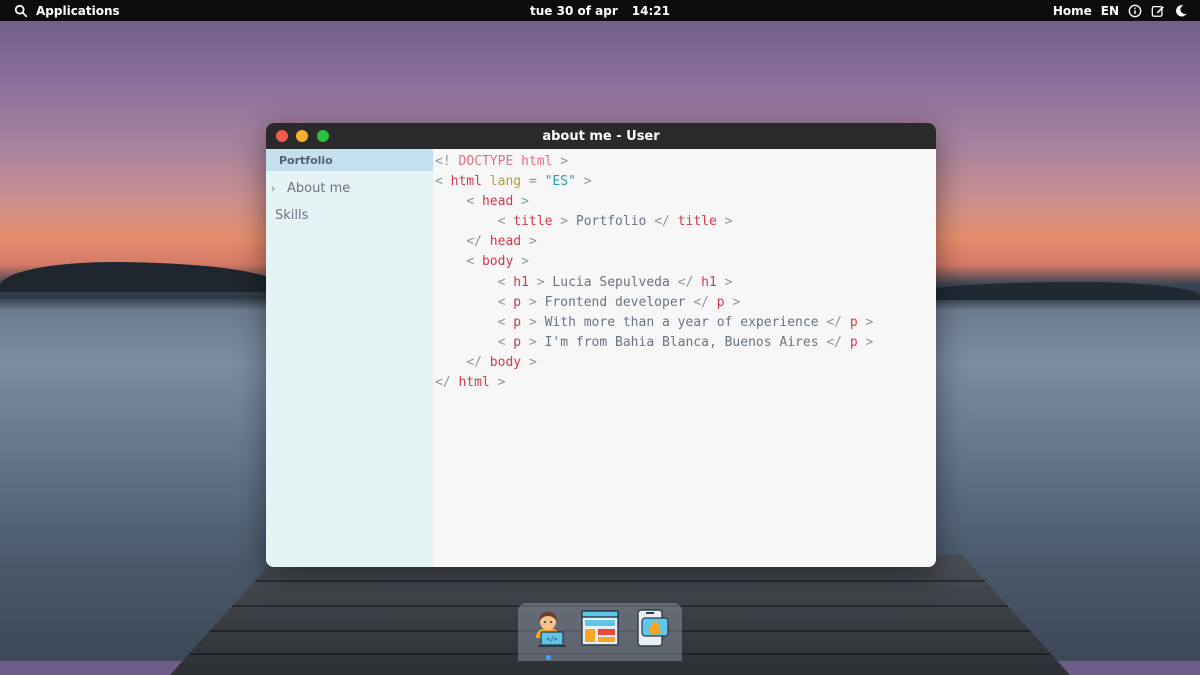 The image size is (1200, 675). I want to click on sidebar-item-skills: Skills, so click(349, 215).